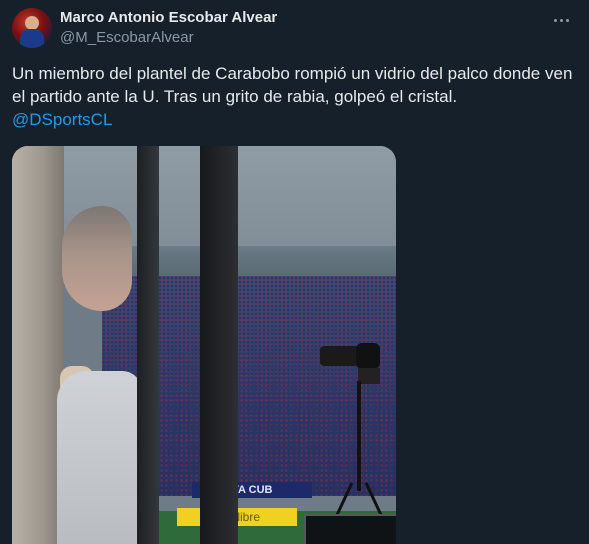  I want to click on tripod, so click(359, 436).